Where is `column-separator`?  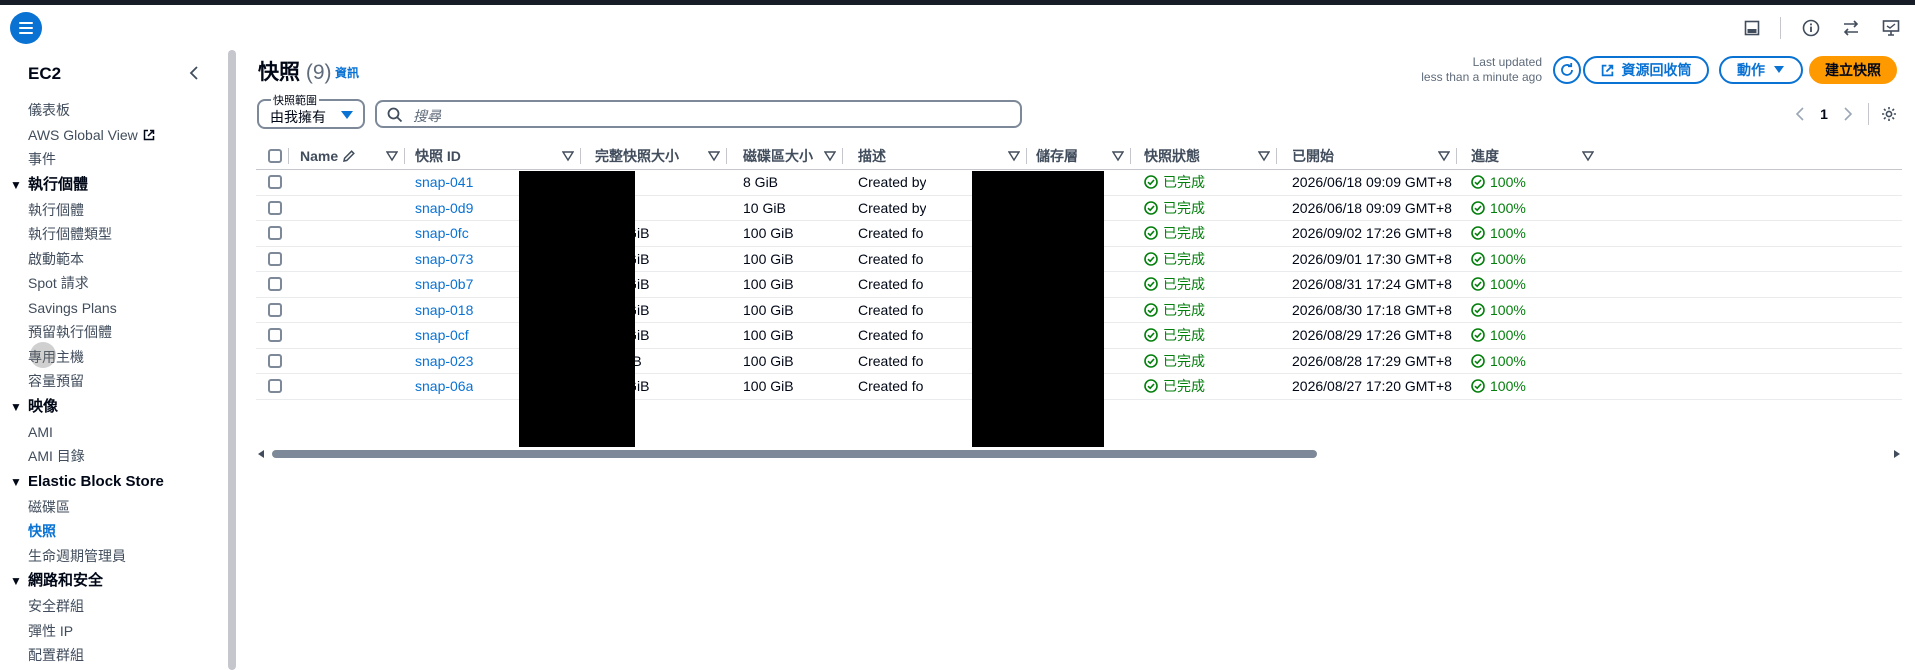
column-separator is located at coordinates (842, 156).